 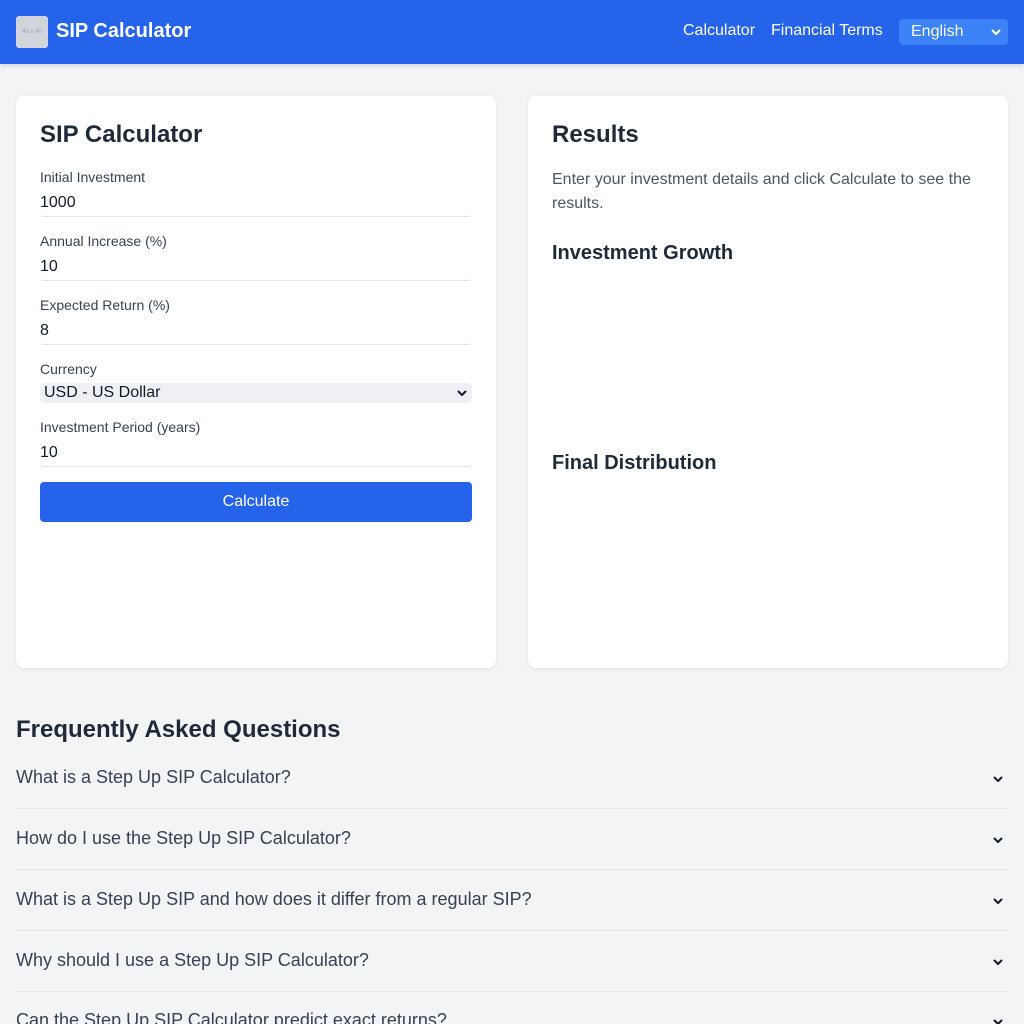 What do you see at coordinates (634, 463) in the screenshot?
I see `final-distribution-title: Final Distribution` at bounding box center [634, 463].